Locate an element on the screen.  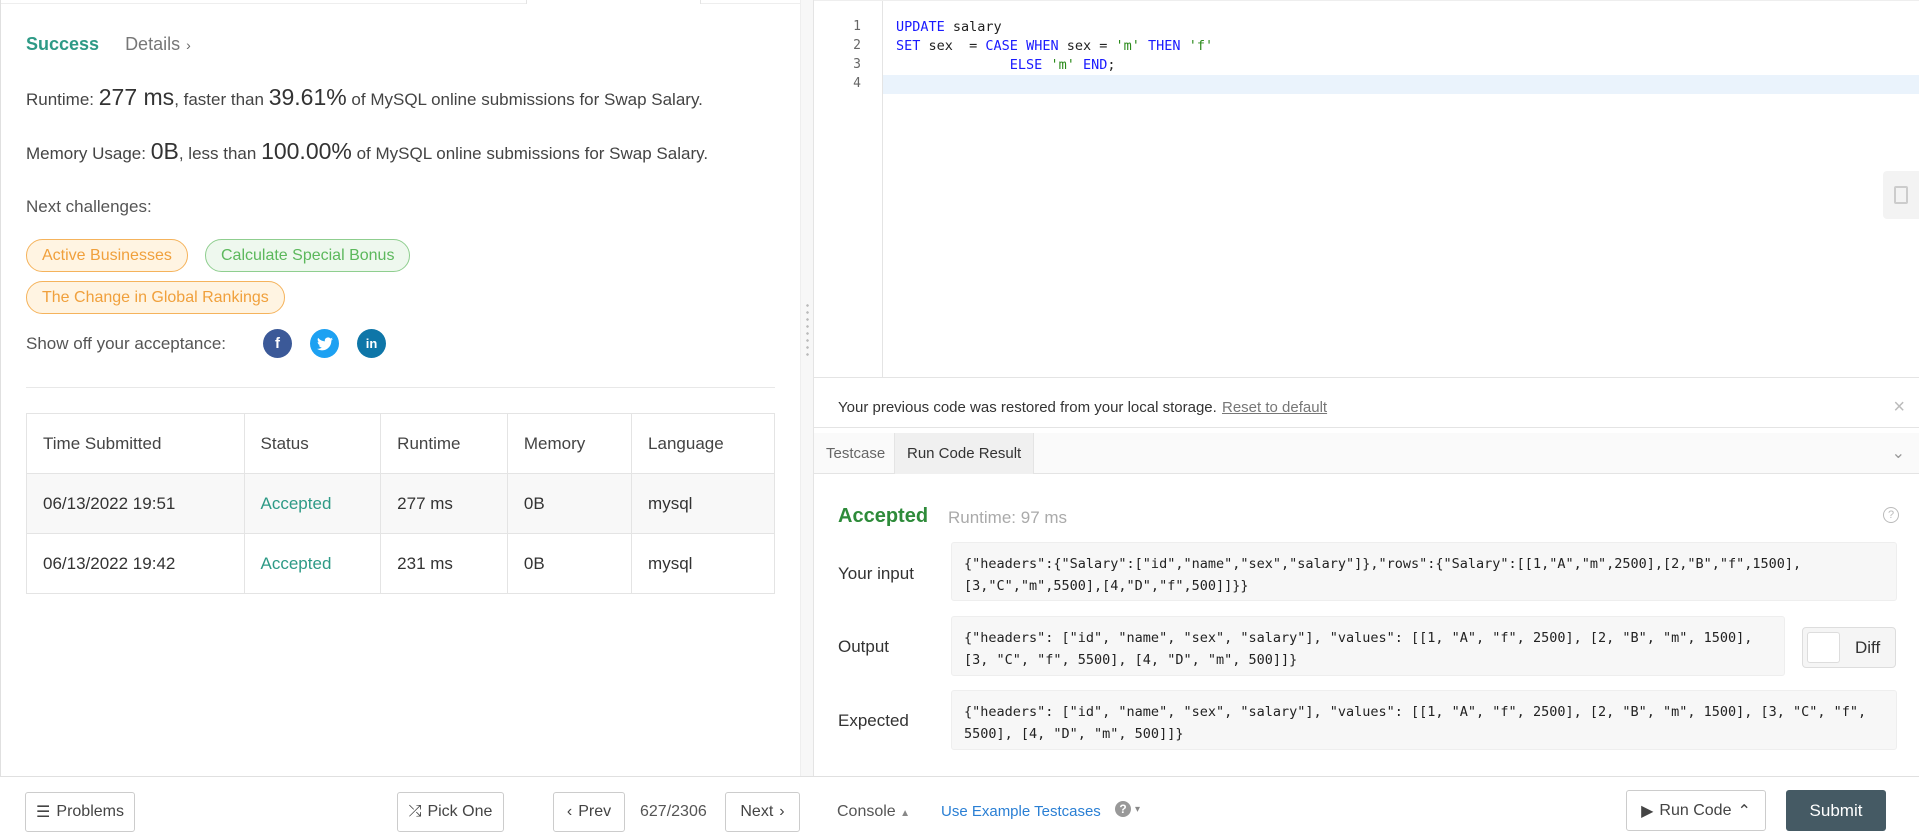
cell-time: 06/13/2022 19:51 is located at coordinates (135, 503).